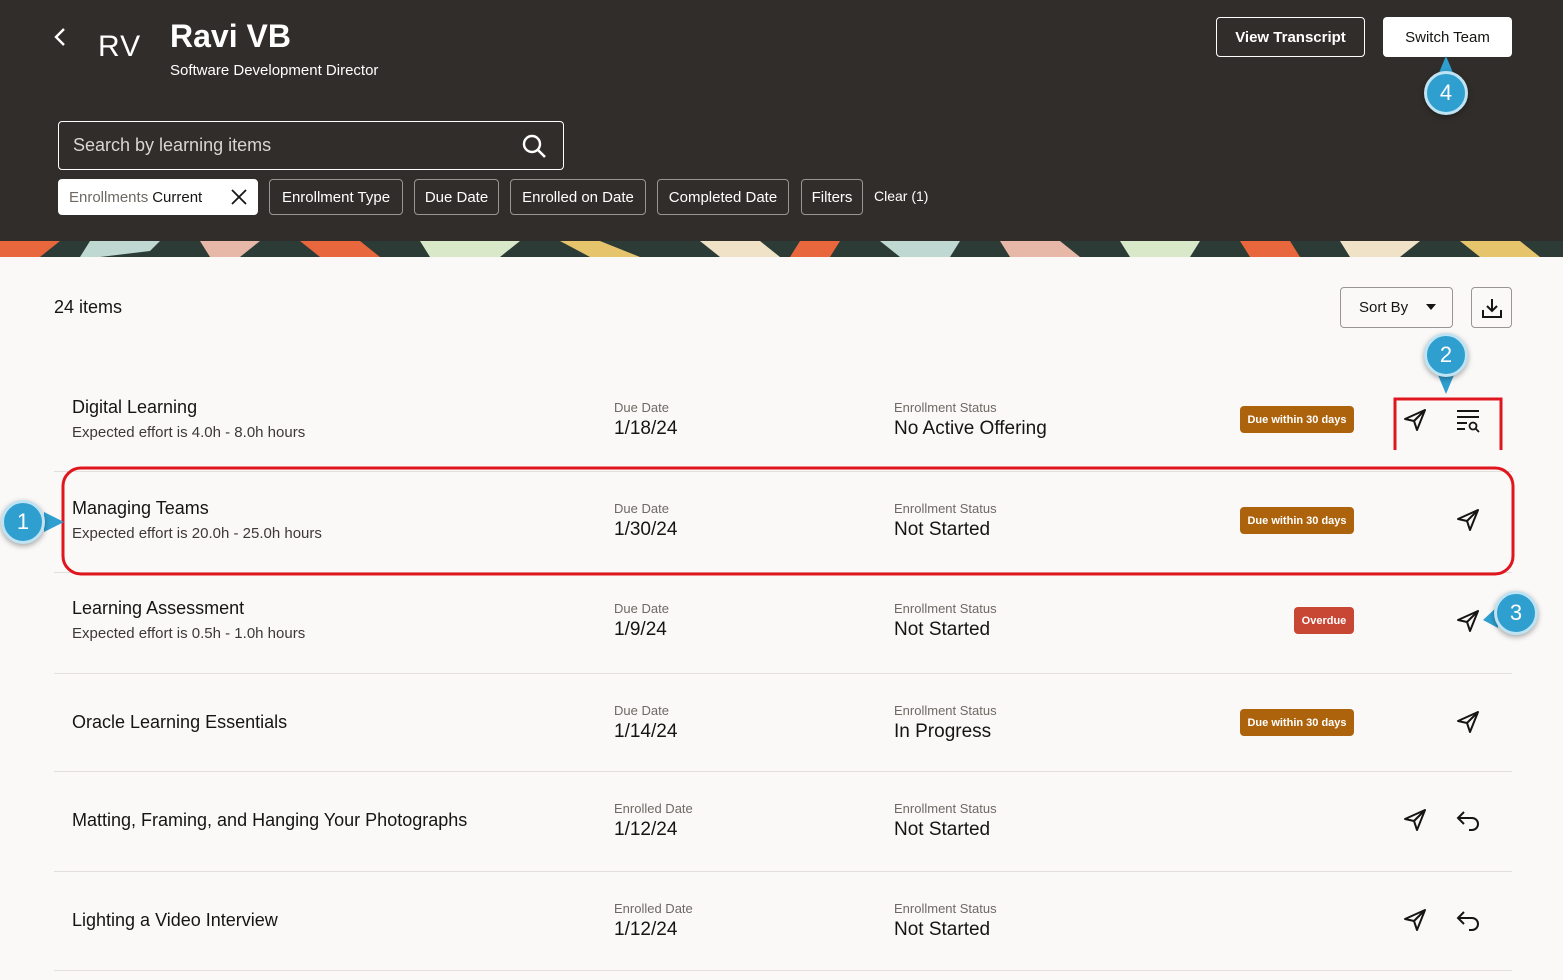  Describe the element at coordinates (1516, 613) in the screenshot. I see `callout-3: 3` at that location.